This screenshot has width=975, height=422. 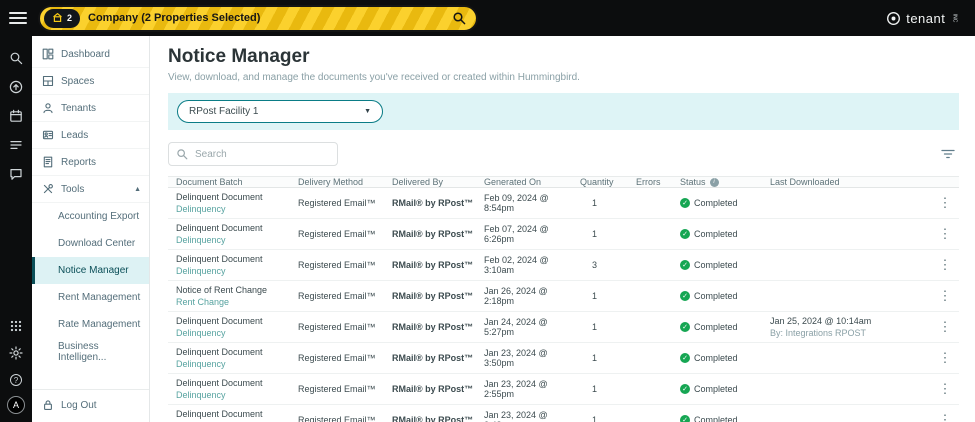 I want to click on facility-dropdown-value: RPost Facility 1, so click(x=224, y=111).